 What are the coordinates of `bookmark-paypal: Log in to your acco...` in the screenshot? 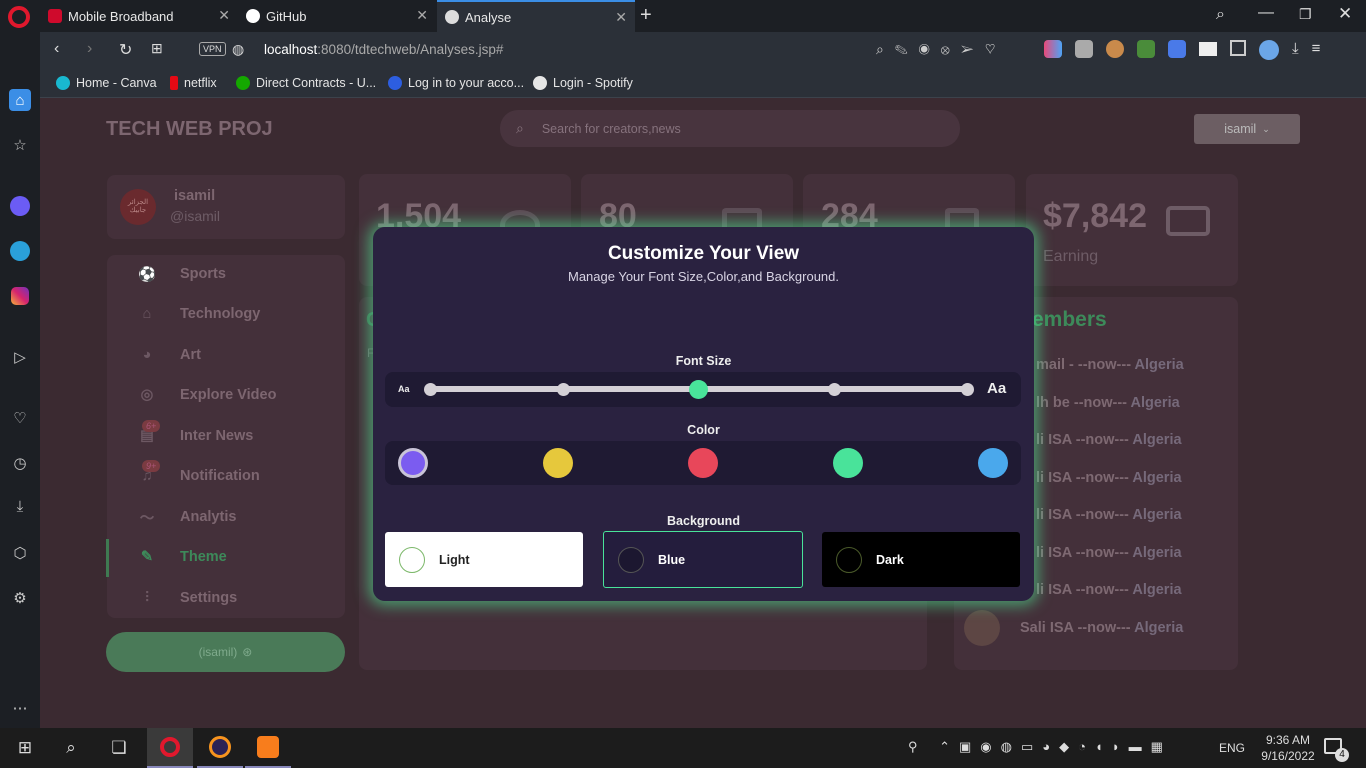 It's located at (456, 83).